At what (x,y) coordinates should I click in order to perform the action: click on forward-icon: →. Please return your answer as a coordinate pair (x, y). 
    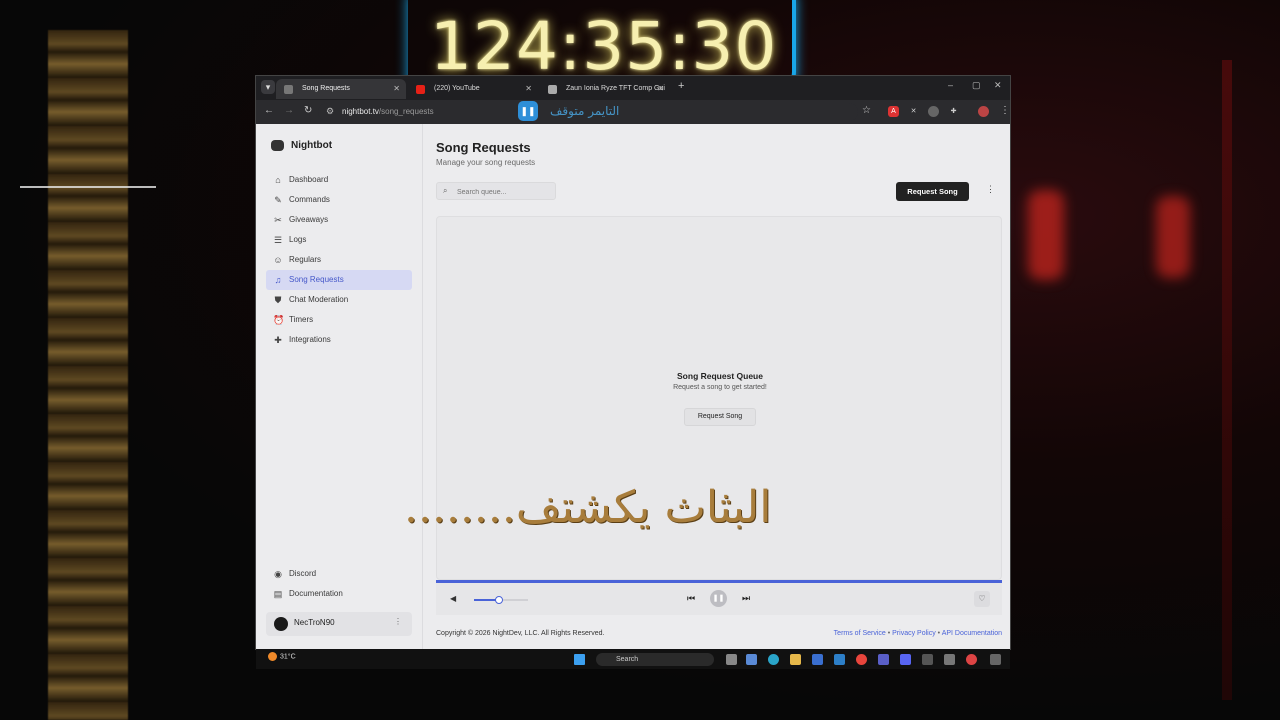
    Looking at the image, I should click on (289, 110).